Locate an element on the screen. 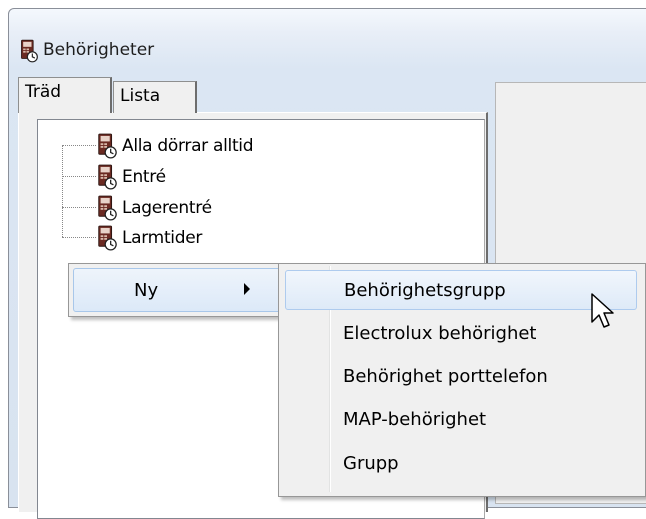  menu-item-label: Behörighet porttelefon is located at coordinates (445, 376).